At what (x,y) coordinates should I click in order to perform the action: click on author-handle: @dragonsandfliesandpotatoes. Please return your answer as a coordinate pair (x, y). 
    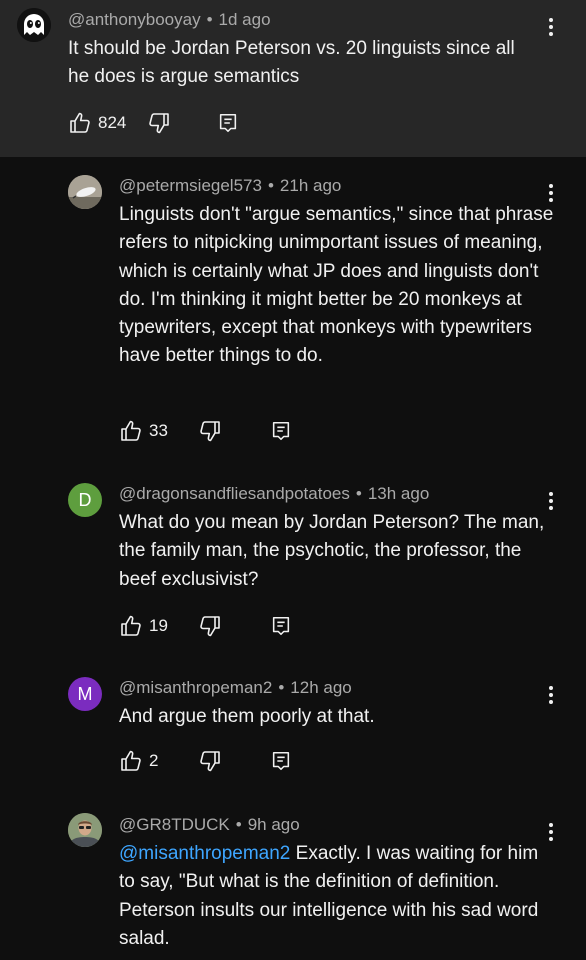
    Looking at the image, I should click on (234, 493).